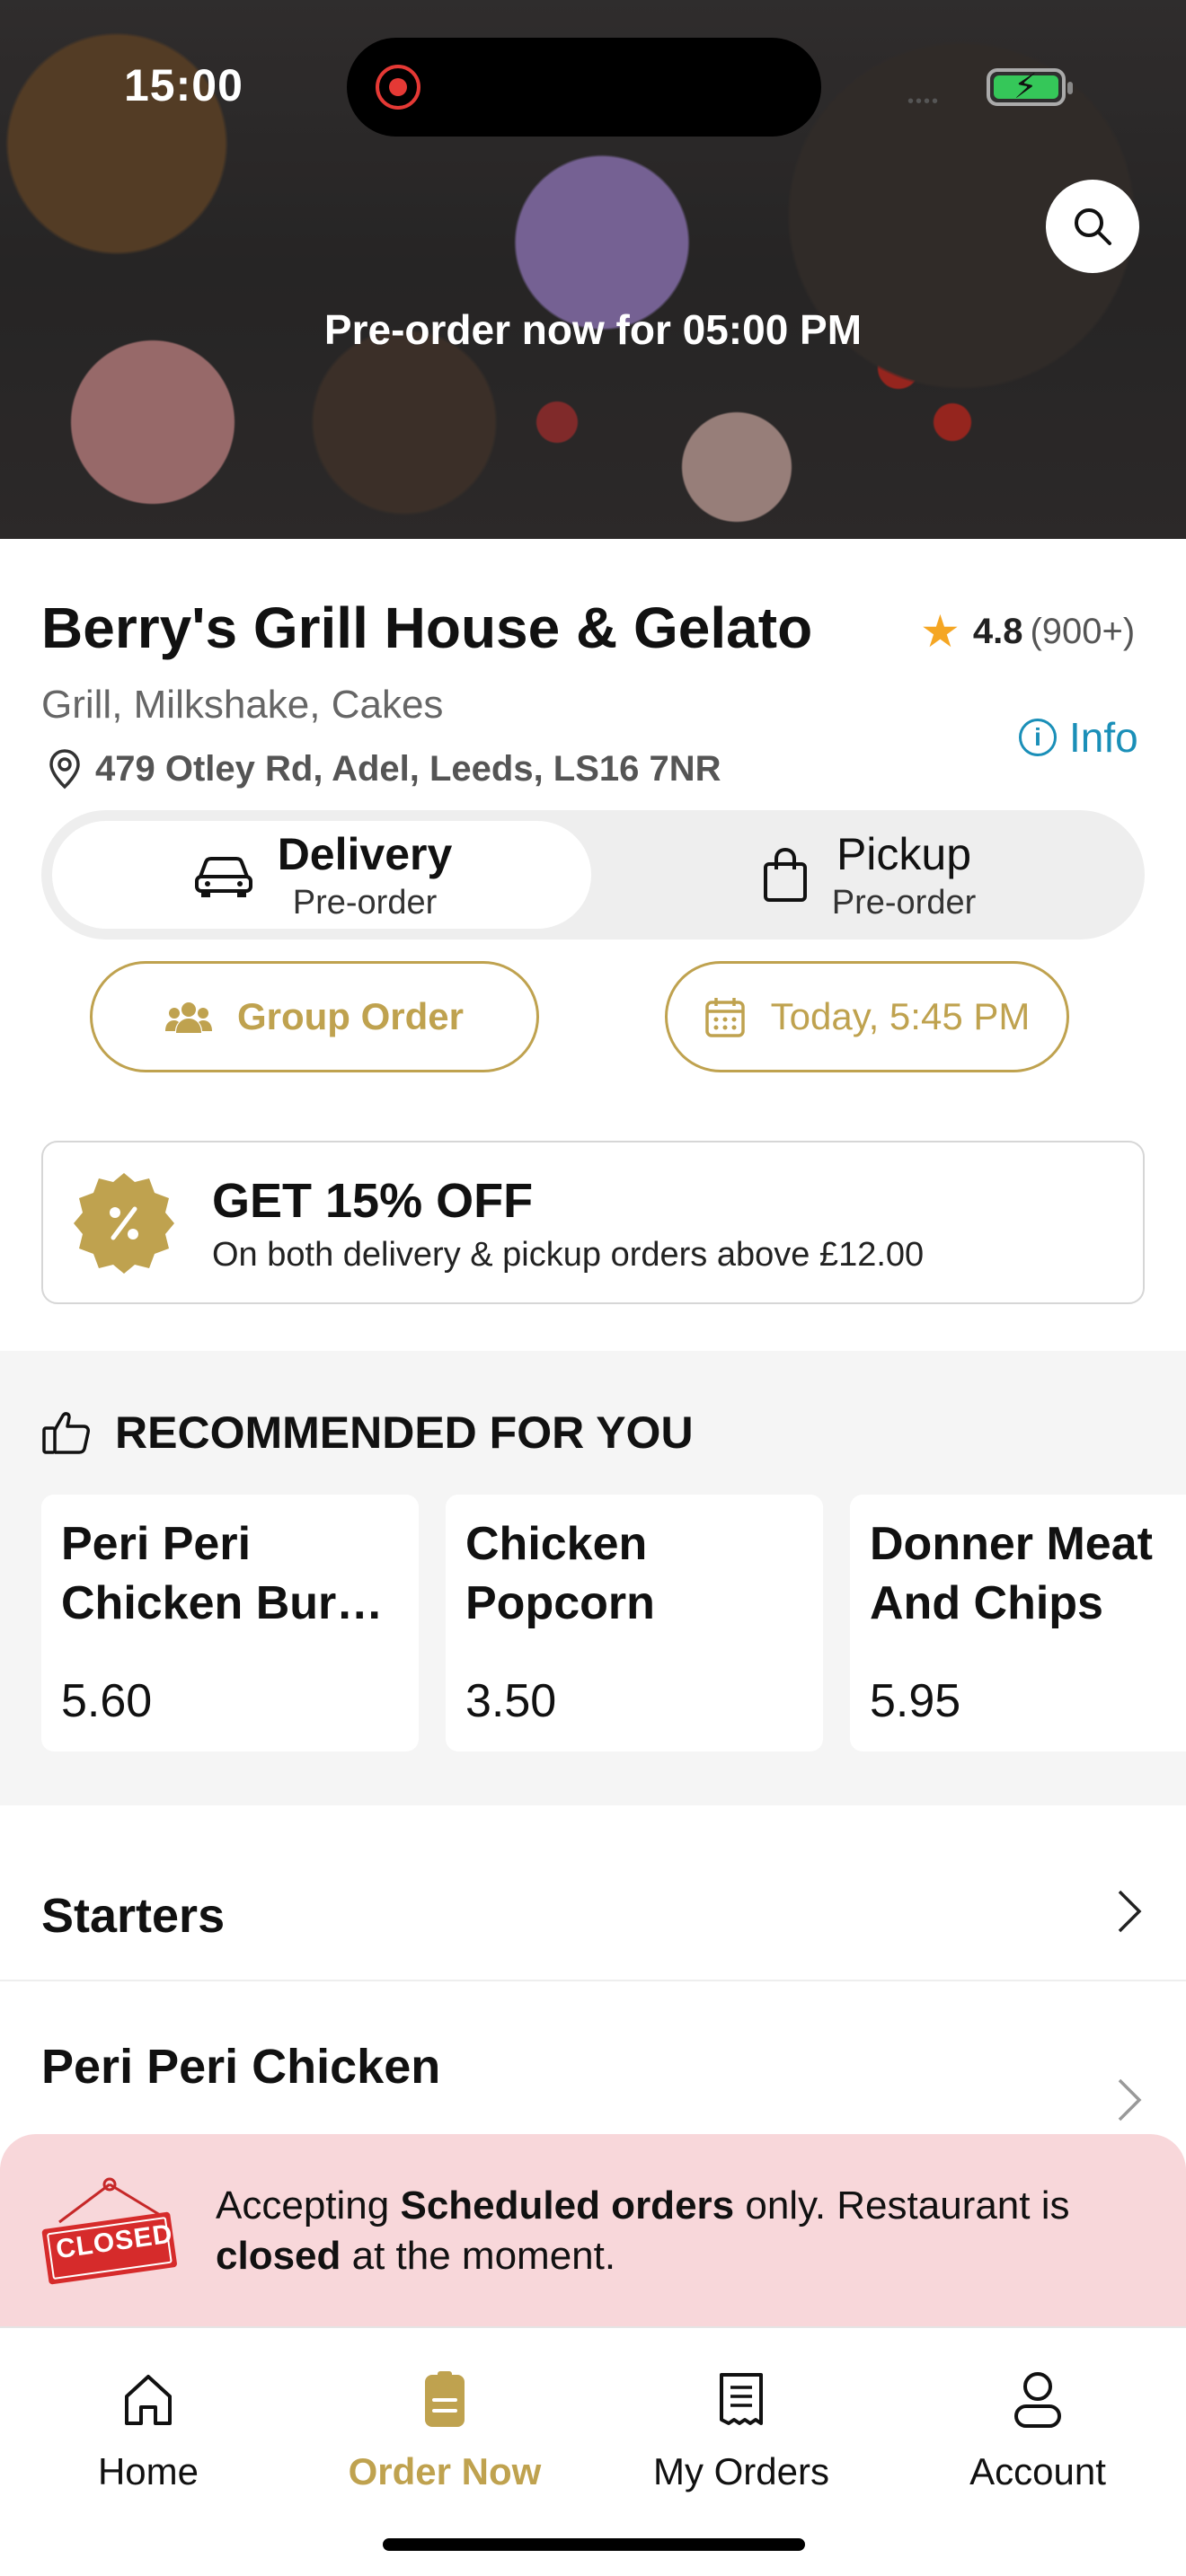 The image size is (1186, 2576). I want to click on tab-home: Home, so click(148, 2428).